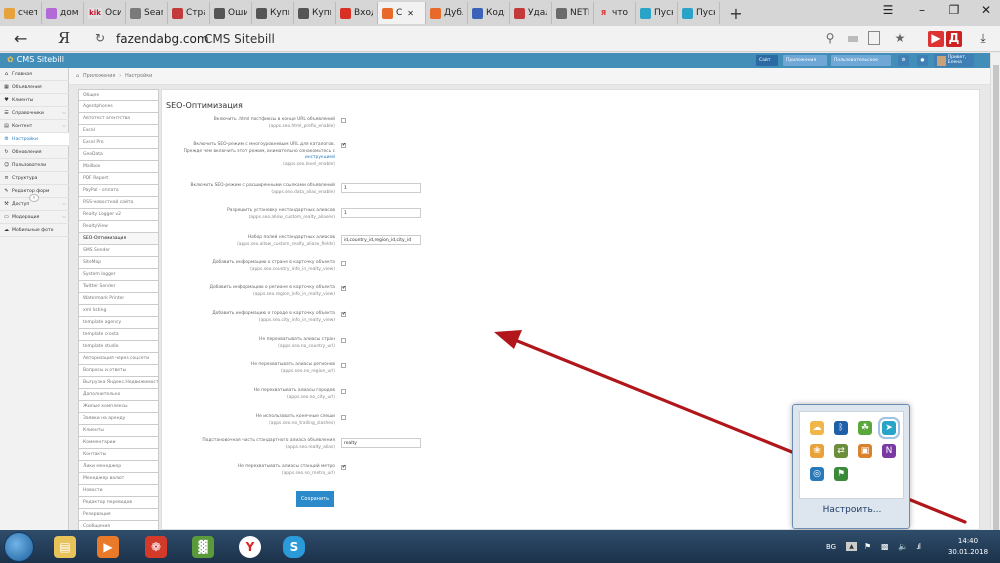 The image size is (1000, 563). What do you see at coordinates (118, 431) in the screenshot?
I see `settings-list-item: Клиенты` at bounding box center [118, 431].